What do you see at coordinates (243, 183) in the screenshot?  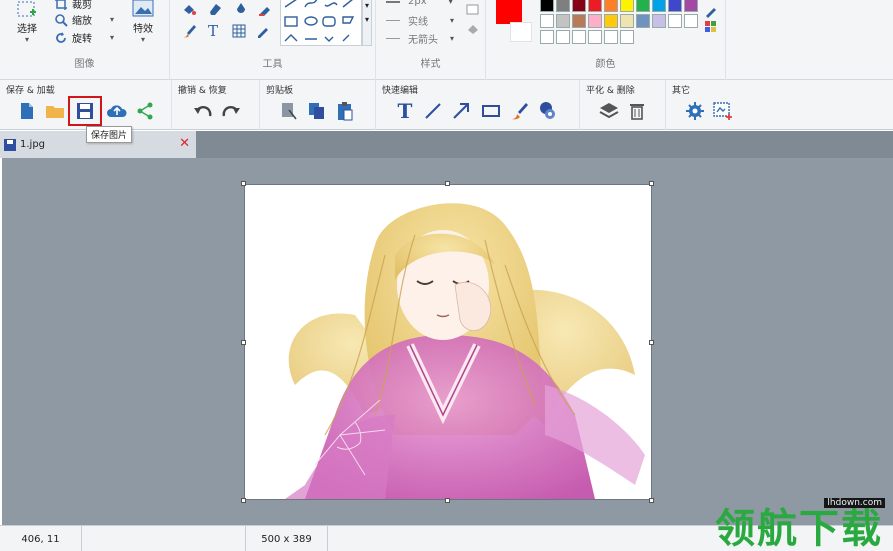 I see `resize-handle-nw` at bounding box center [243, 183].